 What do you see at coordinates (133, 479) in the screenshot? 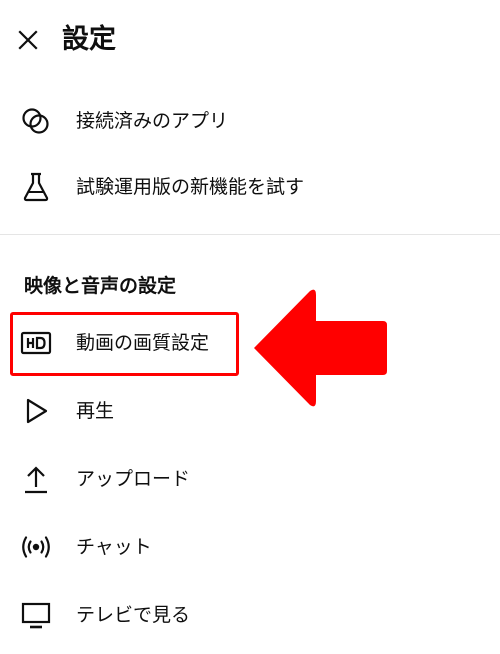
I see `menu-item-label: アップロード` at bounding box center [133, 479].